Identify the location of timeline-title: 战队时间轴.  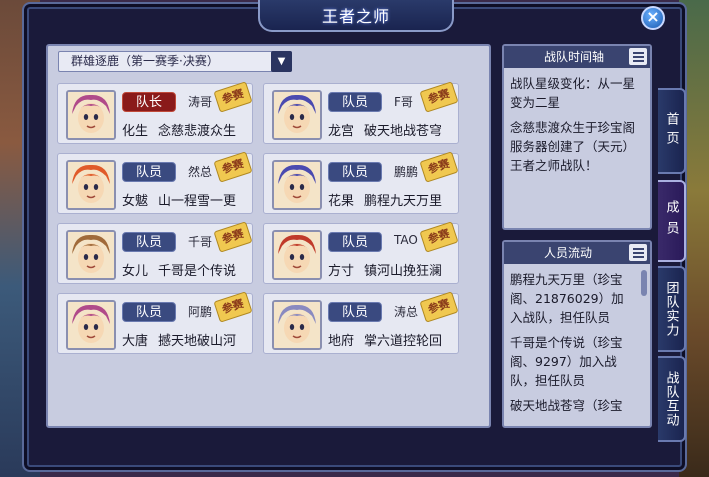
(574, 57).